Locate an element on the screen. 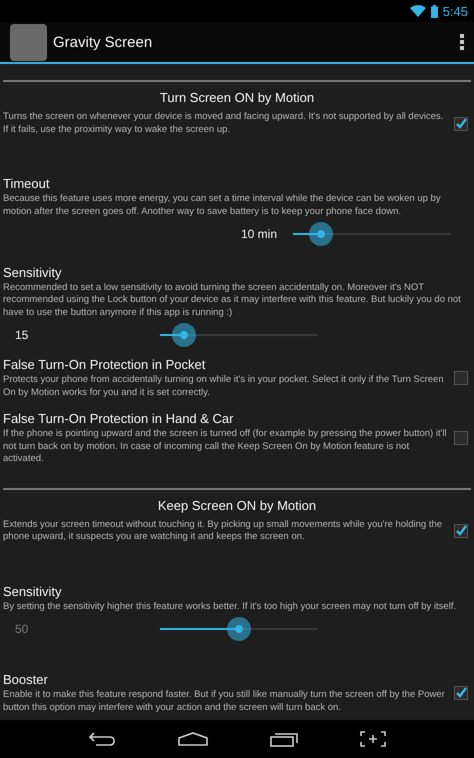 This screenshot has height=758, width=474. battery-icon is located at coordinates (434, 11).